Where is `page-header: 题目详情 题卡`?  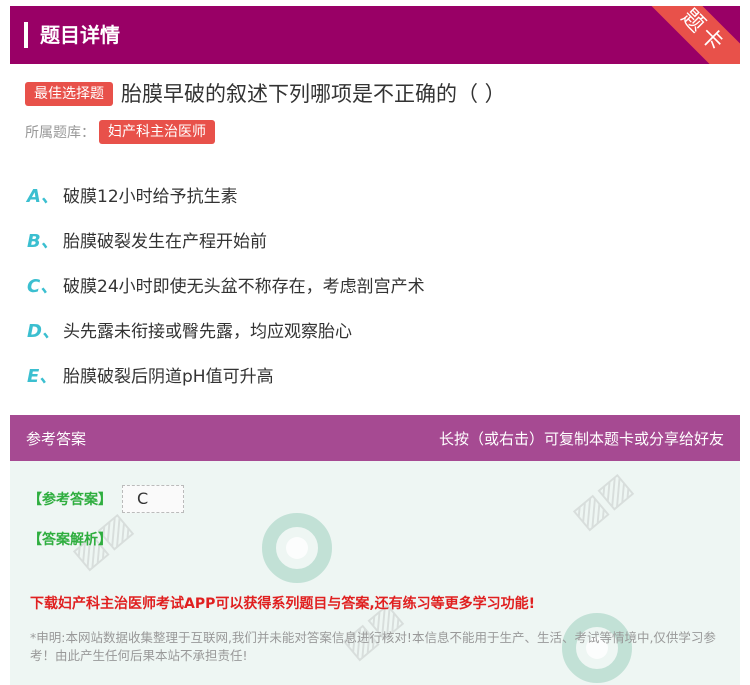 page-header: 题目详情 题卡 is located at coordinates (375, 35).